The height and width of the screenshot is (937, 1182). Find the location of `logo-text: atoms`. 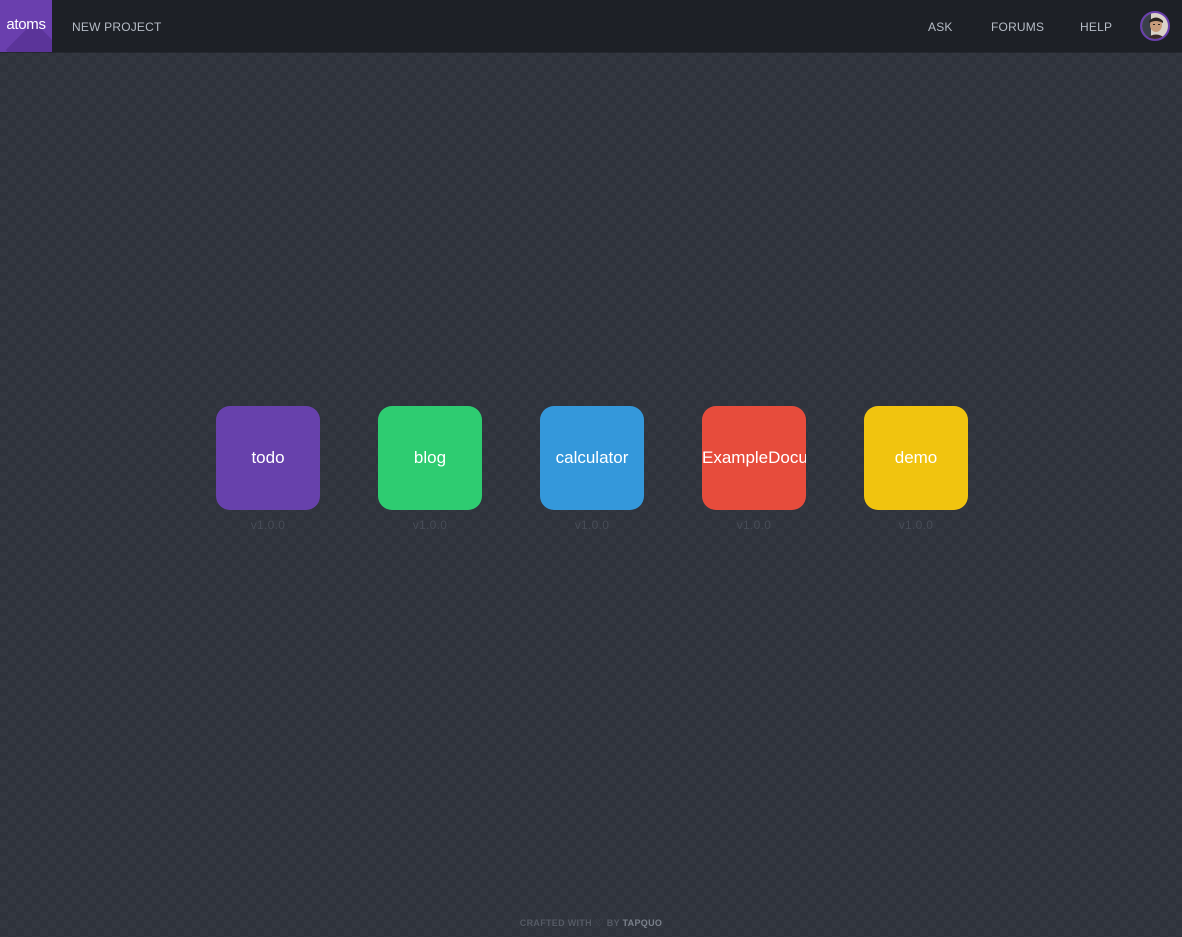

logo-text: atoms is located at coordinates (26, 24).